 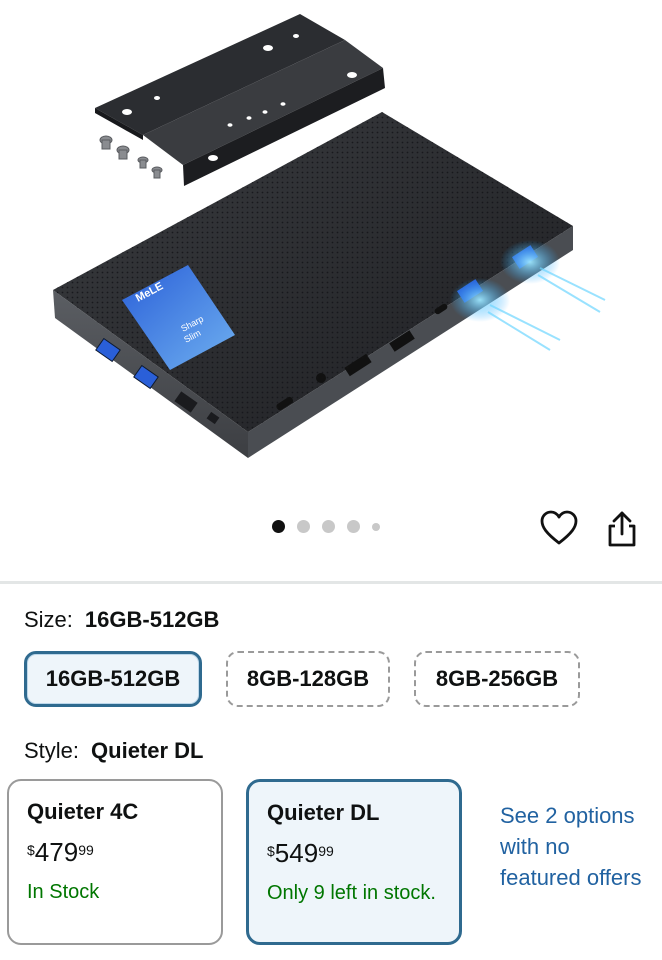 I want to click on see-more-options-link: See 2 options with no featured offers, so click(x=575, y=846).